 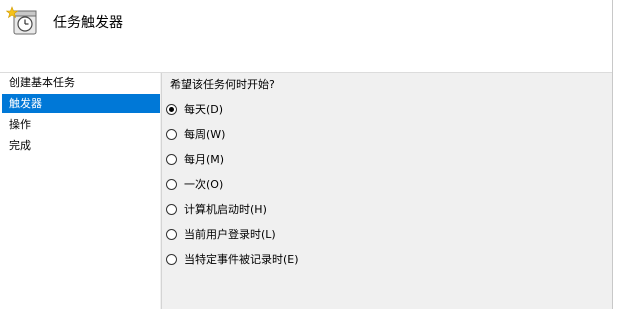 I want to click on radio-option-on-event: 当特定事件被记录时(E), so click(x=232, y=259).